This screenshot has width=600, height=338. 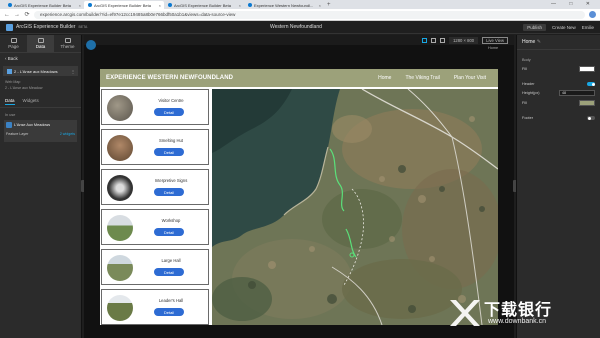 I want to click on header-toggle, so click(x=591, y=84).